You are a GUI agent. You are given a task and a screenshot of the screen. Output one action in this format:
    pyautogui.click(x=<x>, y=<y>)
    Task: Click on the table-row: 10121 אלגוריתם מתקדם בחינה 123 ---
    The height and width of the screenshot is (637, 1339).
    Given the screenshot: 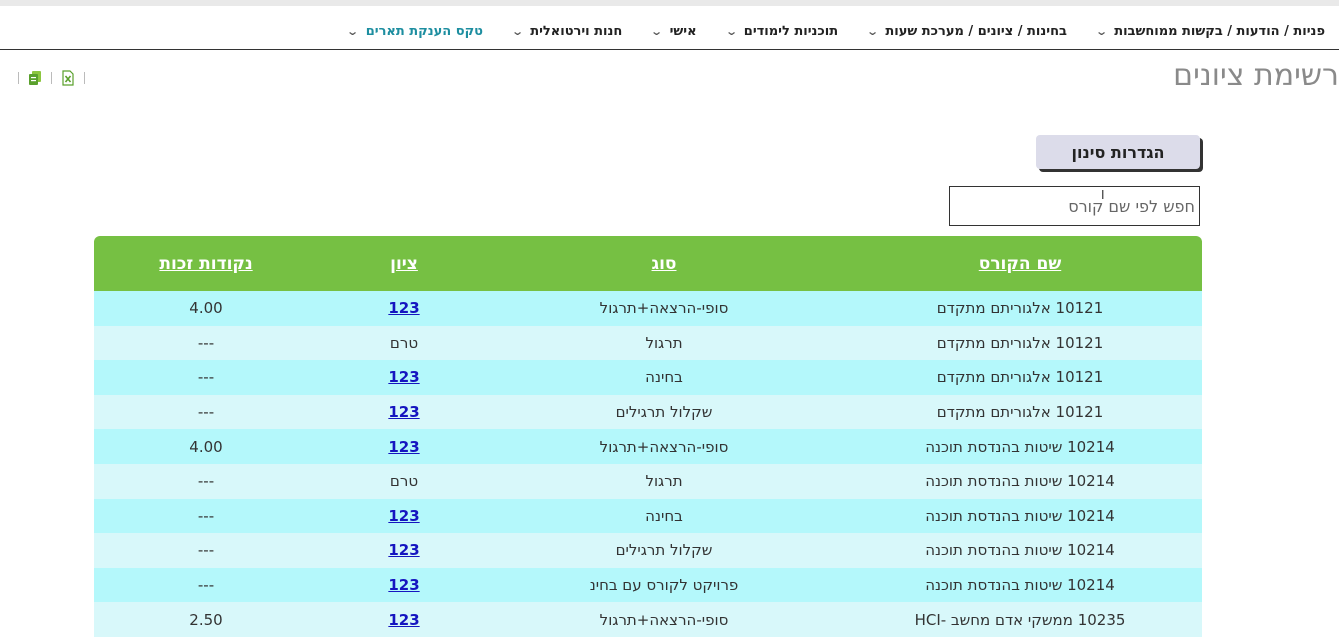 What is the action you would take?
    pyautogui.click(x=648, y=377)
    